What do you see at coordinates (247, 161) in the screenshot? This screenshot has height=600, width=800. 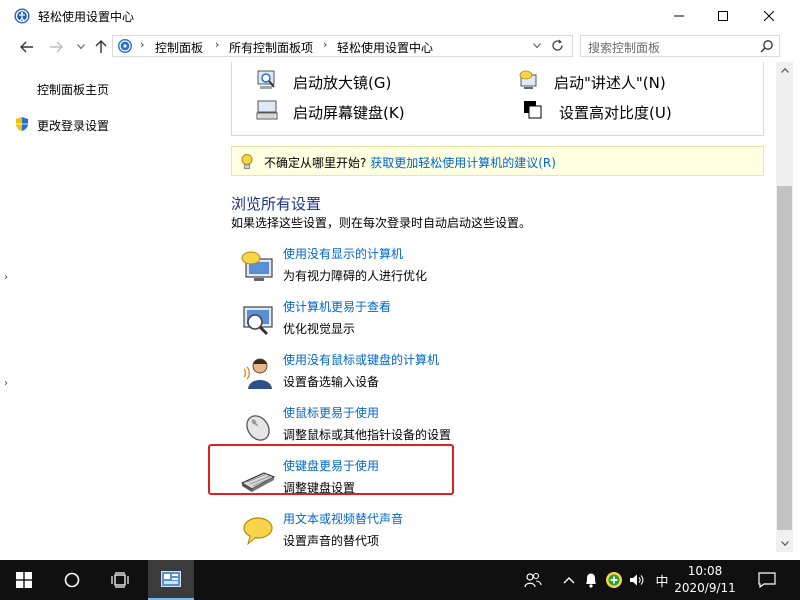 I see `lightbulb-icon` at bounding box center [247, 161].